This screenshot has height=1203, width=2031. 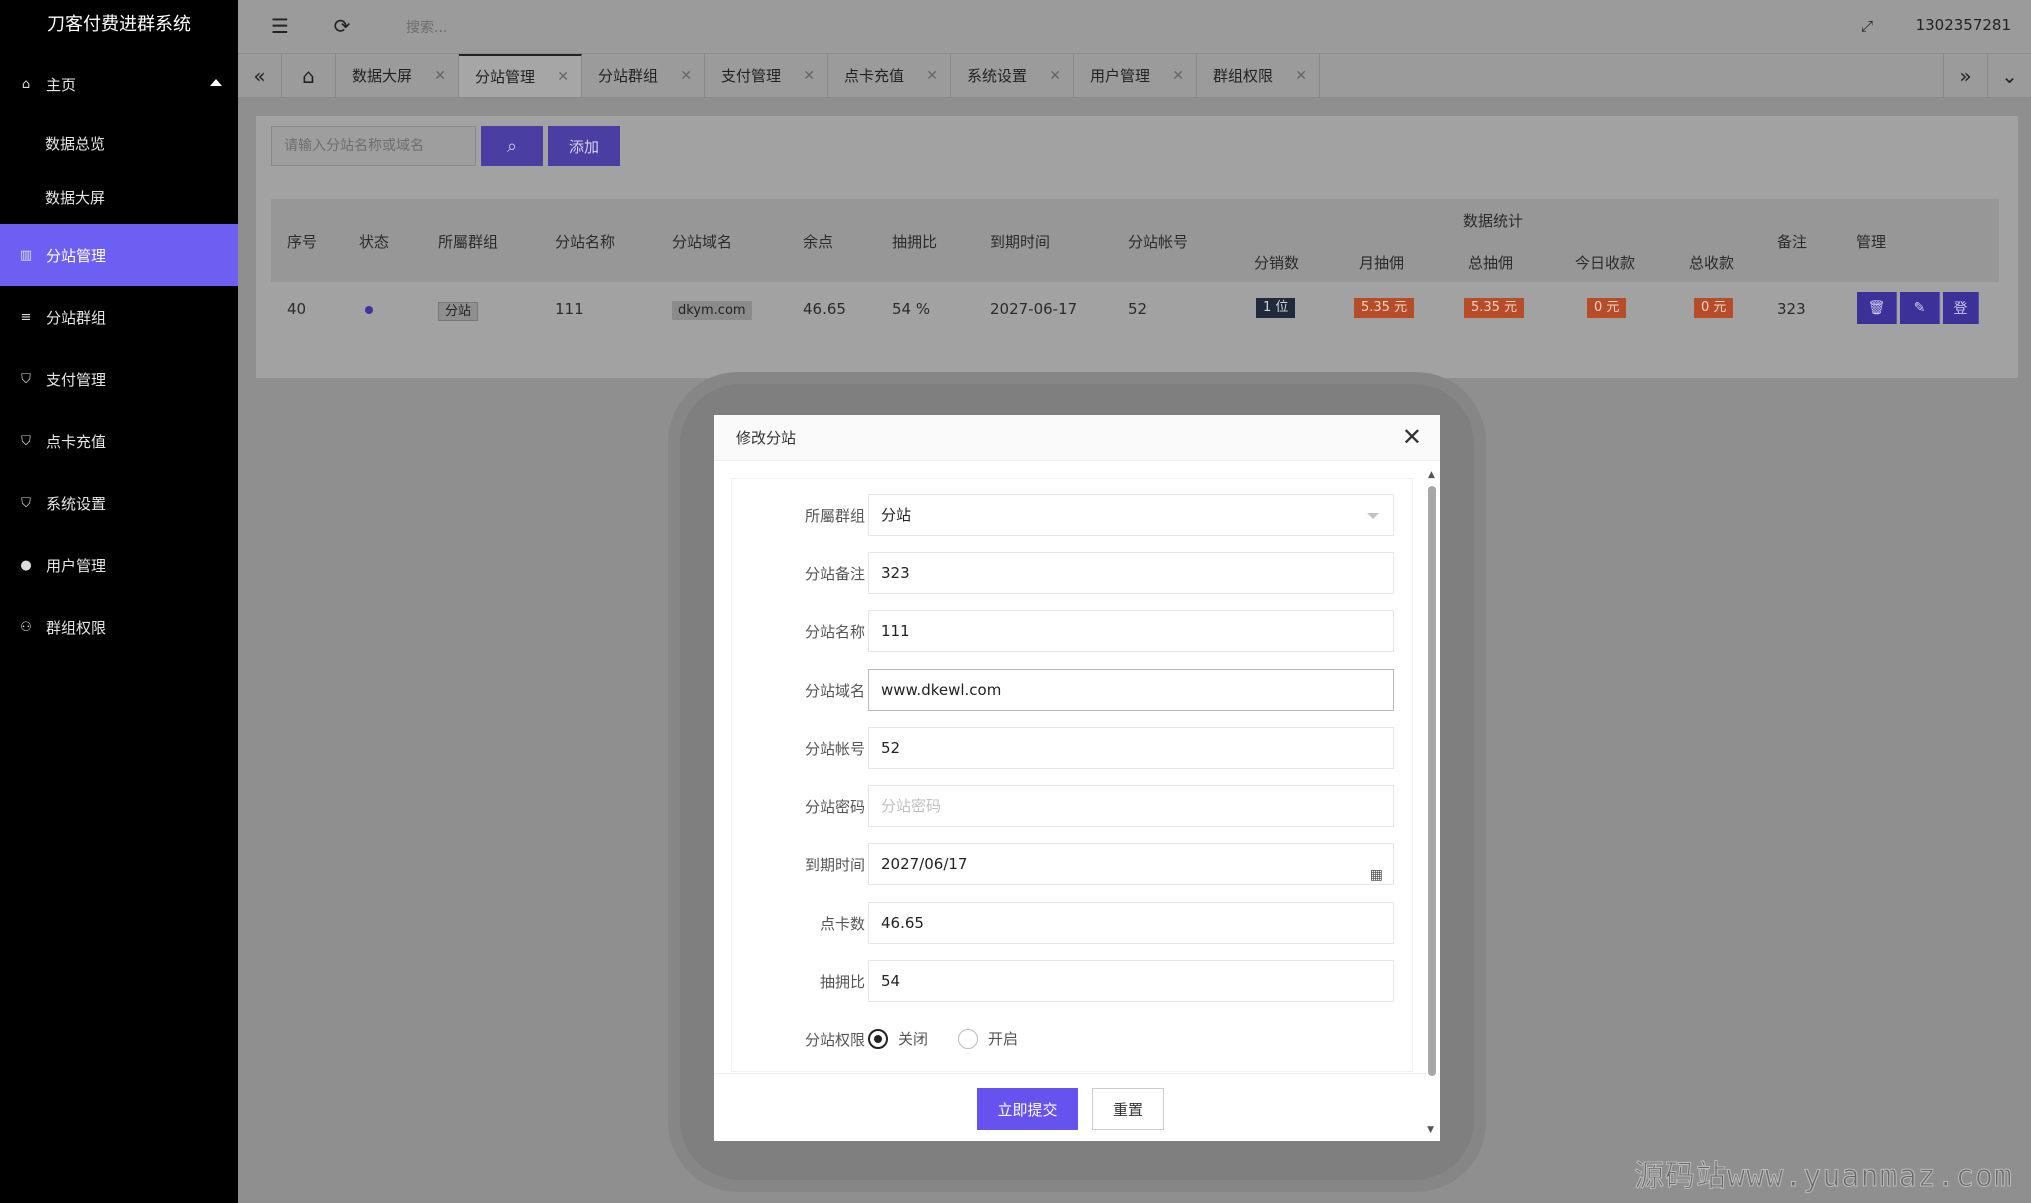 I want to click on sidebar-item-bigscreen: 数据大屏, so click(x=119, y=197).